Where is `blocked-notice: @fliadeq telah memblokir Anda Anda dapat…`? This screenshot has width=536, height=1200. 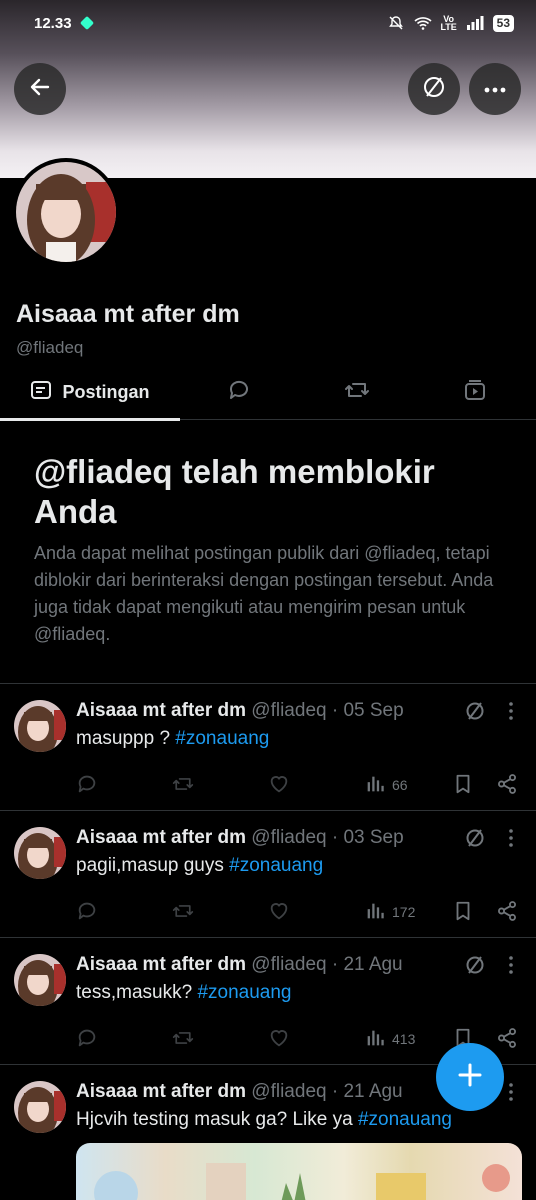
blocked-notice: @fliadeq telah memblokir Anda Anda dapat… is located at coordinates (269, 550).